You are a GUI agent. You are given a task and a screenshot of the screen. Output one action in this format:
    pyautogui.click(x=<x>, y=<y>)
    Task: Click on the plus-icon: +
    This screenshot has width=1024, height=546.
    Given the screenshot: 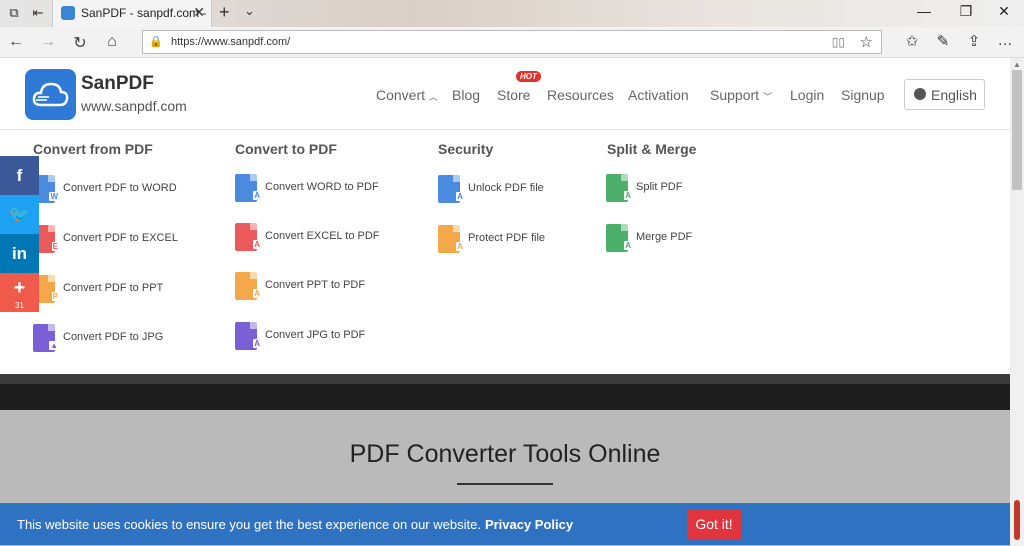 What is the action you would take?
    pyautogui.click(x=19, y=288)
    